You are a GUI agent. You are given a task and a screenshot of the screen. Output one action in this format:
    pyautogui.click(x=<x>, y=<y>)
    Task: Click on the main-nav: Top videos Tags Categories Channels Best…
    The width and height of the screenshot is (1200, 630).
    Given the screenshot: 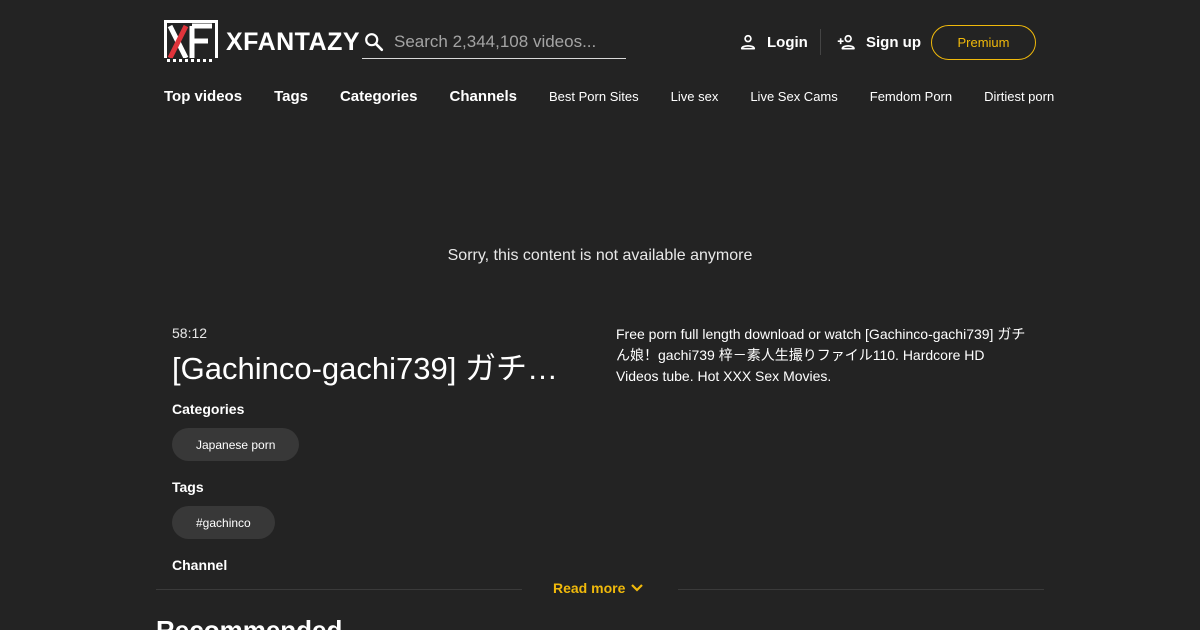 What is the action you would take?
    pyautogui.click(x=625, y=96)
    